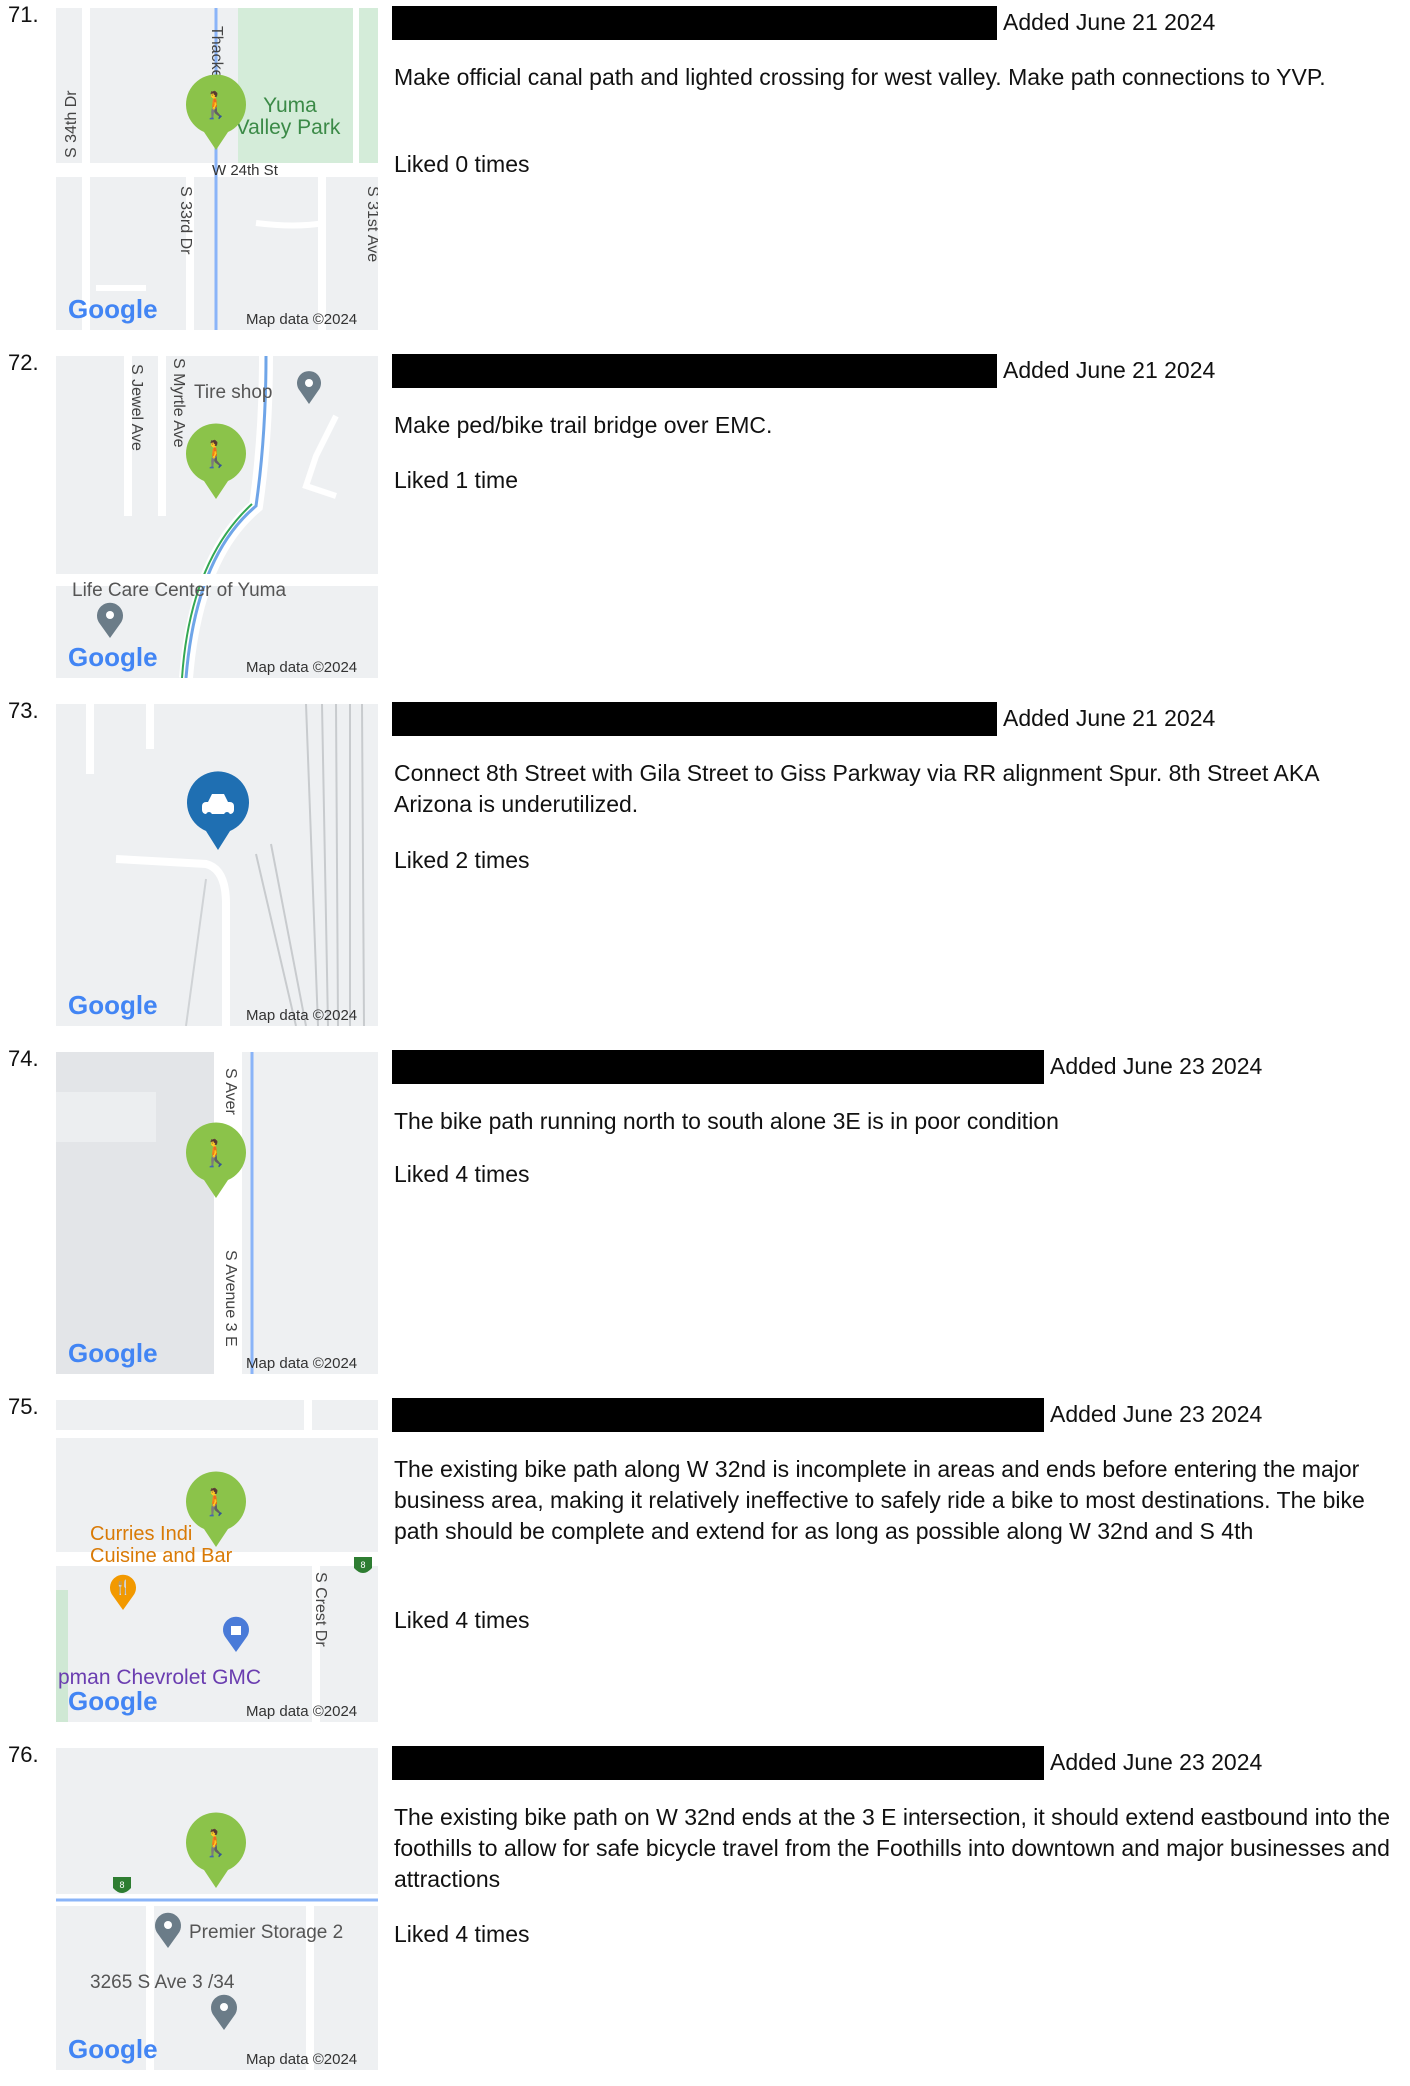  What do you see at coordinates (162, 1982) in the screenshot?
I see `place-label: 3265 S Ave 3 /34` at bounding box center [162, 1982].